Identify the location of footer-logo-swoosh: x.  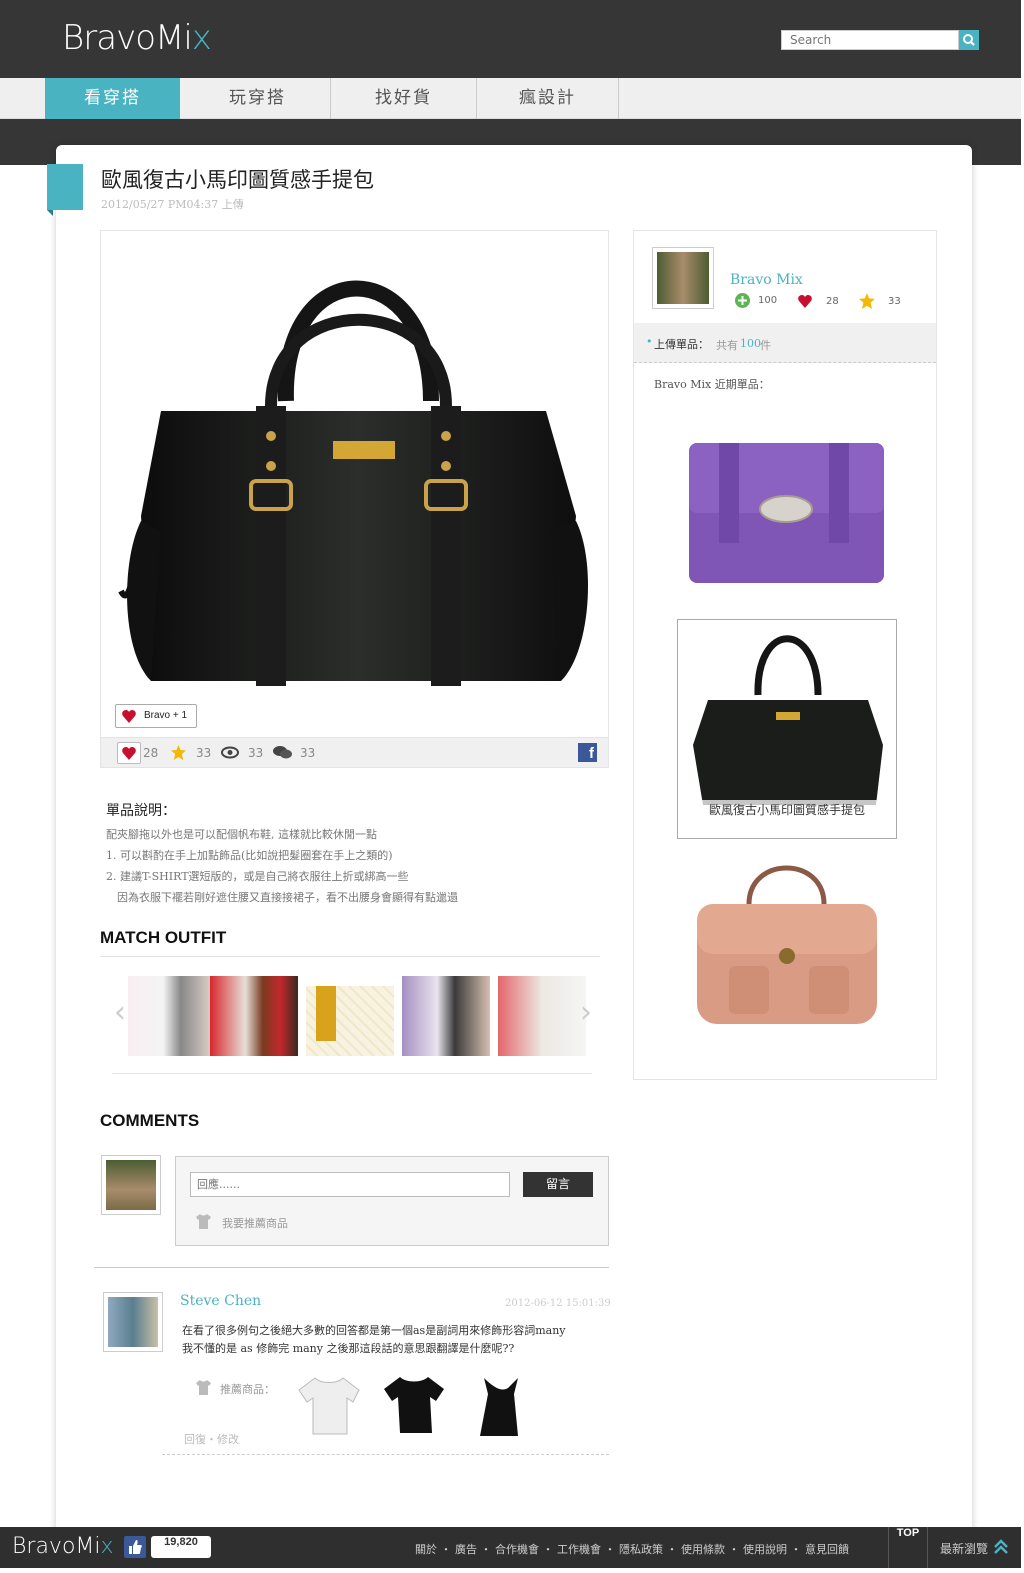
(107, 1546).